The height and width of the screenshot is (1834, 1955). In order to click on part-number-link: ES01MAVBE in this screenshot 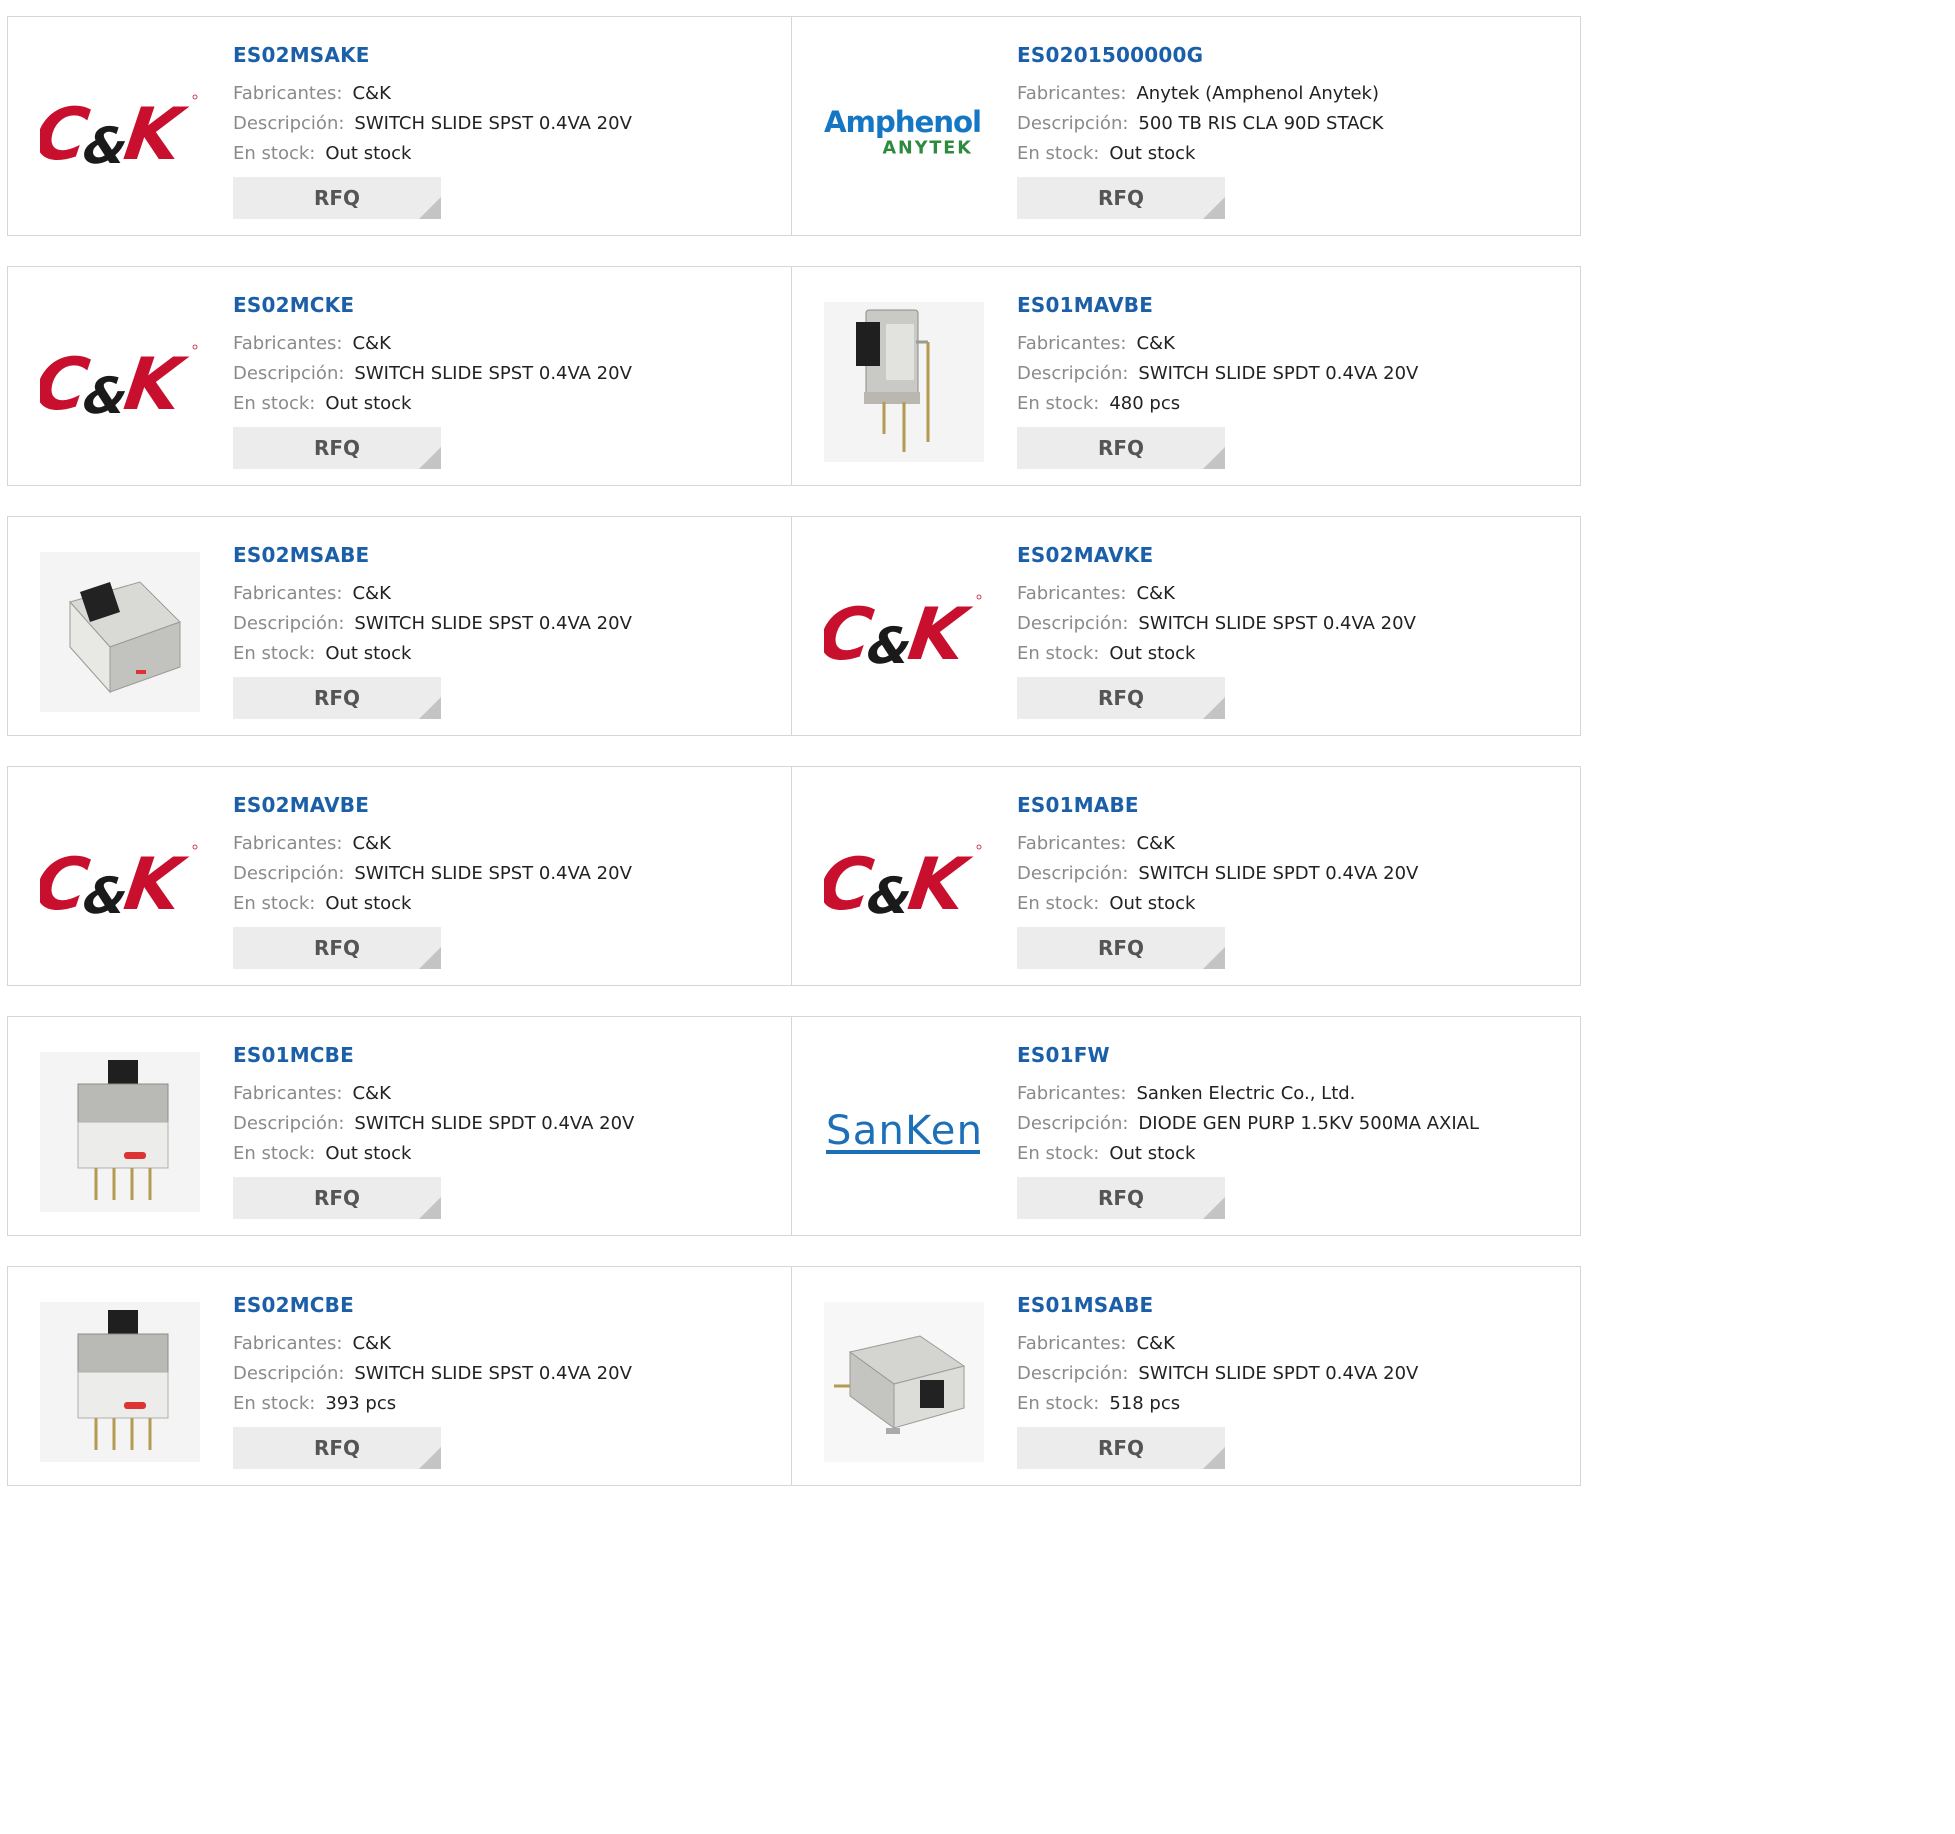, I will do `click(1217, 305)`.